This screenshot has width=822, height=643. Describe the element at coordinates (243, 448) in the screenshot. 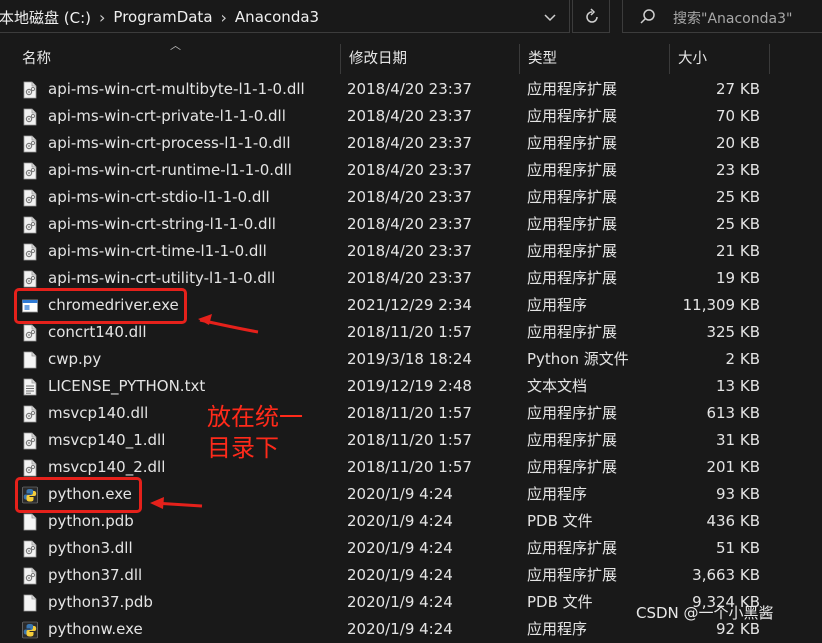

I see `annotation-note-line2: 目录下` at that location.